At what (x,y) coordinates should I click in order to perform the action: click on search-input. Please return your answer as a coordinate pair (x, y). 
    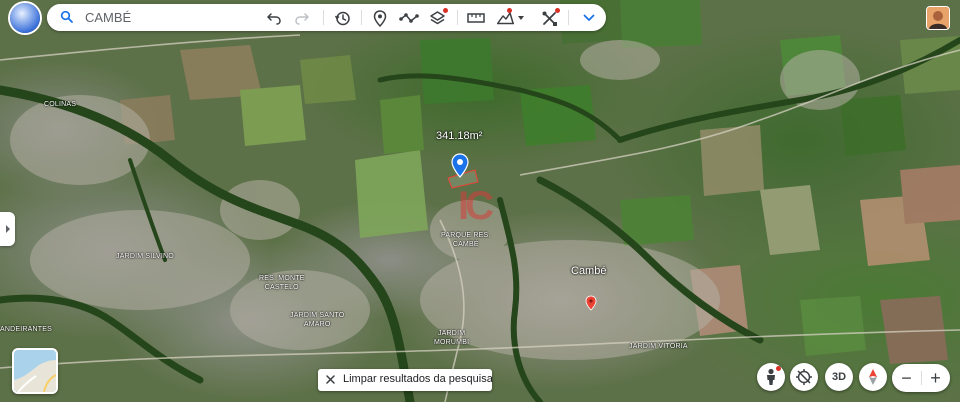
    Looking at the image, I should click on (165, 17).